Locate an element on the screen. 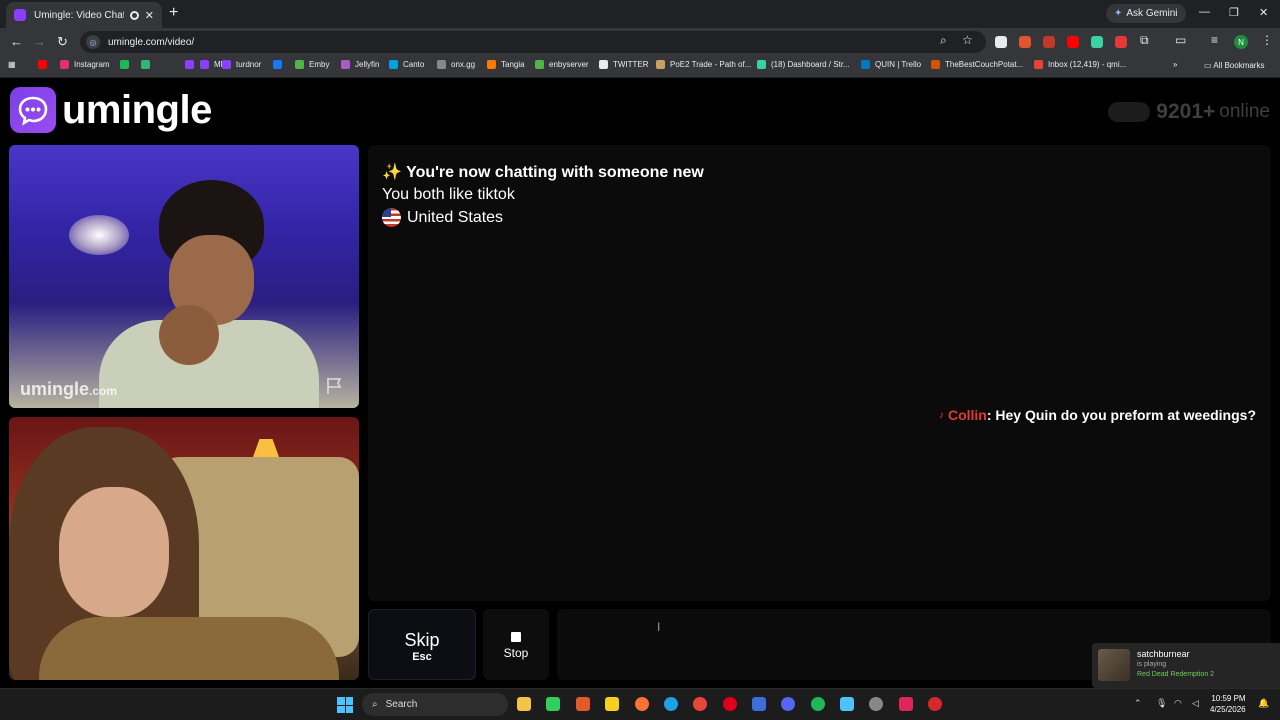 This screenshot has width=1280, height=720. bookmark-label: QUIN | Trello is located at coordinates (898, 64).